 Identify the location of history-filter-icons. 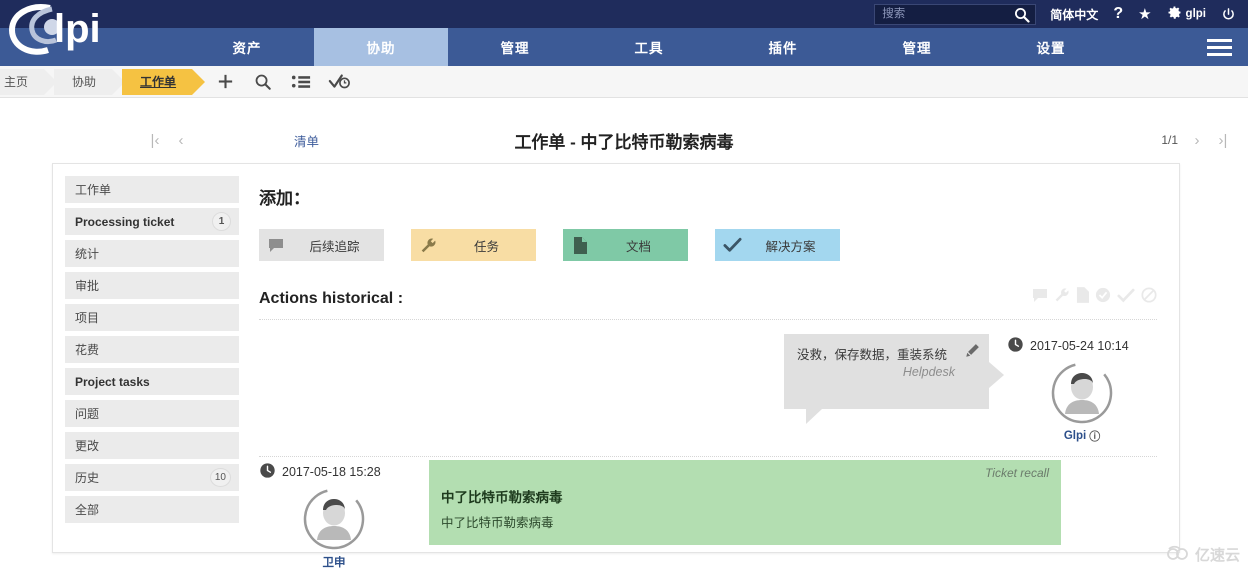
(1094, 297).